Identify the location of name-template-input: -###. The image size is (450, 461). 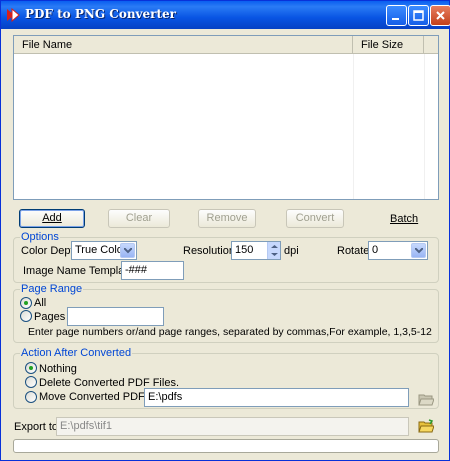
(152, 270).